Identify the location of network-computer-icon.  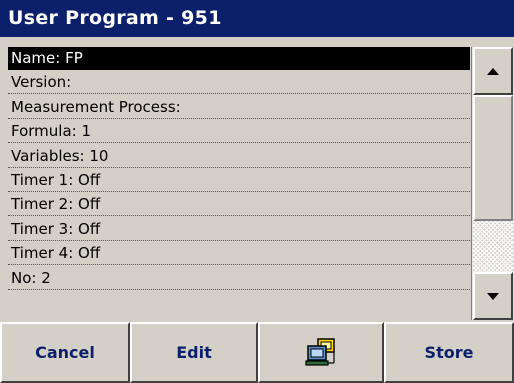
(320, 351).